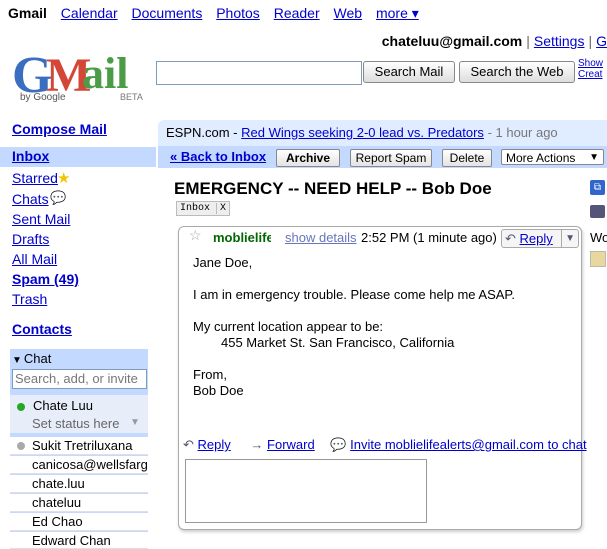  I want to click on search-input, so click(259, 73).